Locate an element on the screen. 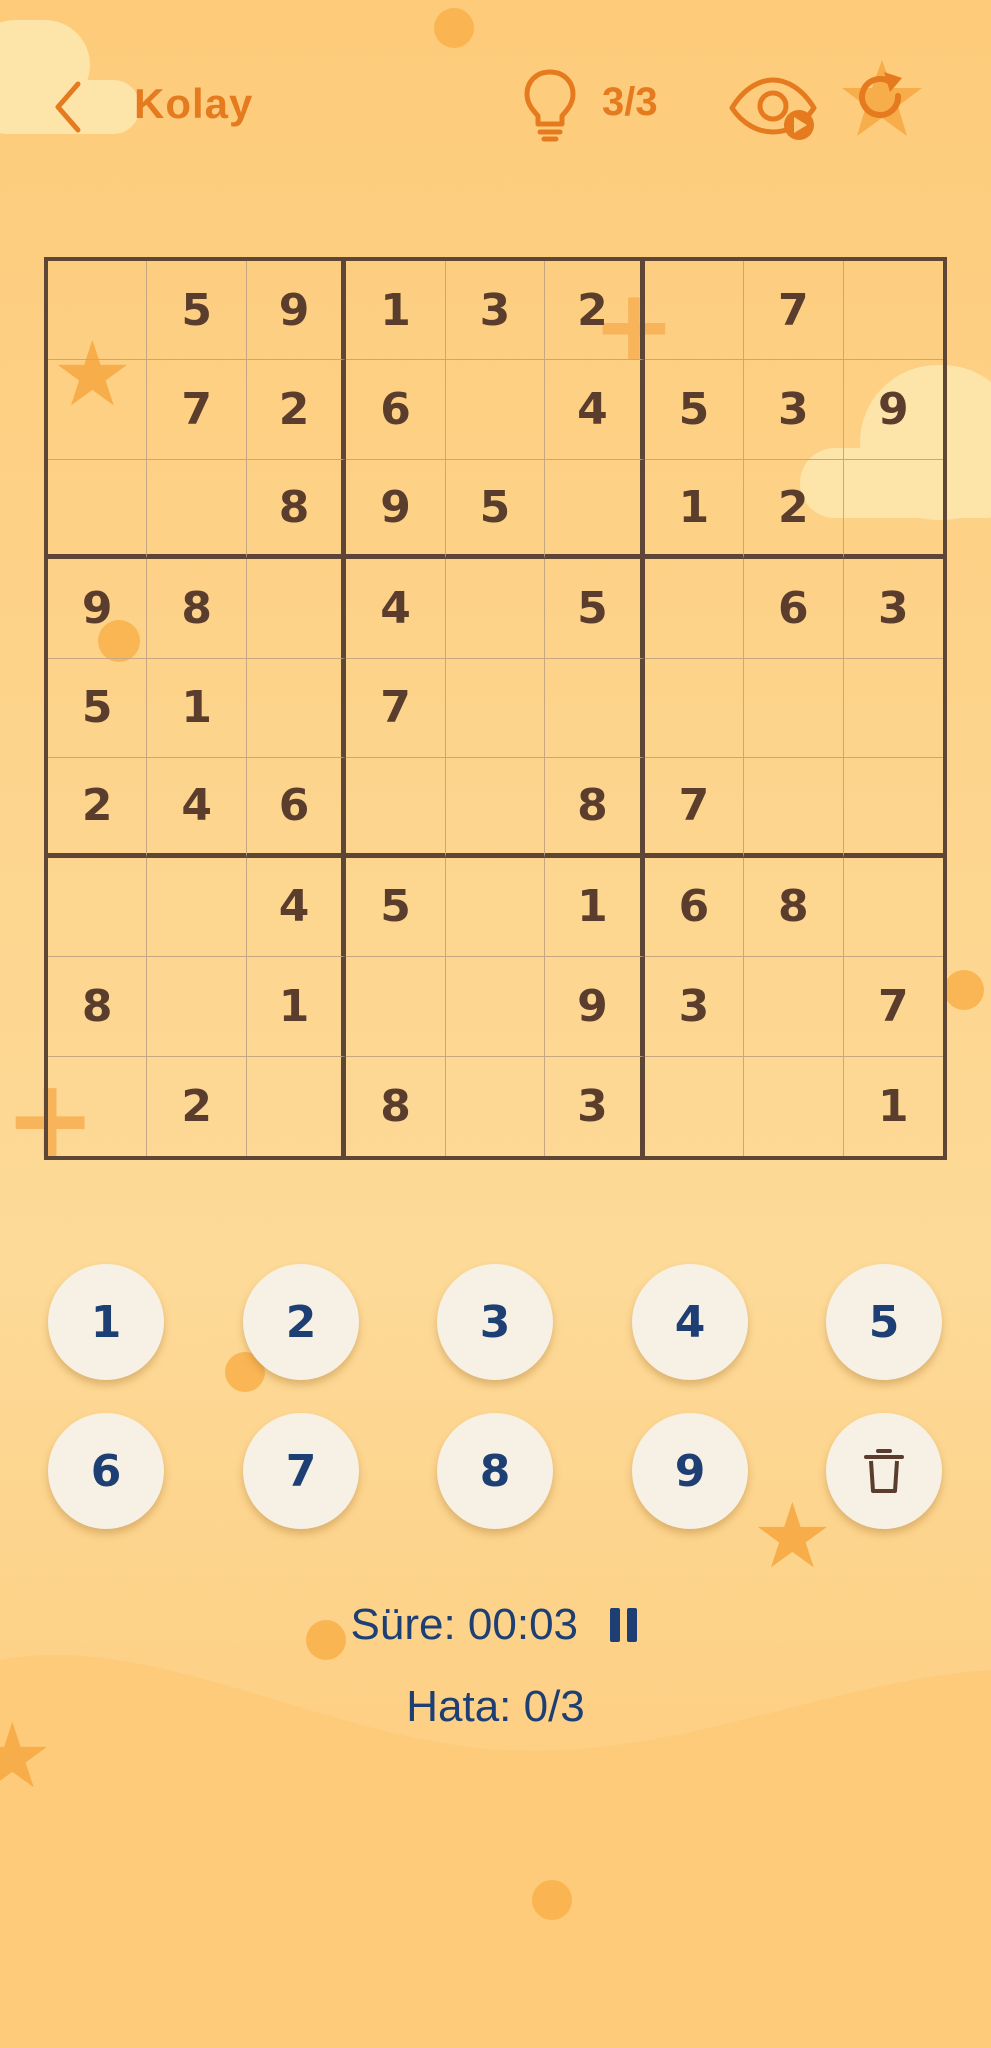 The width and height of the screenshot is (991, 2048). number-key-4: 4 is located at coordinates (690, 1322).